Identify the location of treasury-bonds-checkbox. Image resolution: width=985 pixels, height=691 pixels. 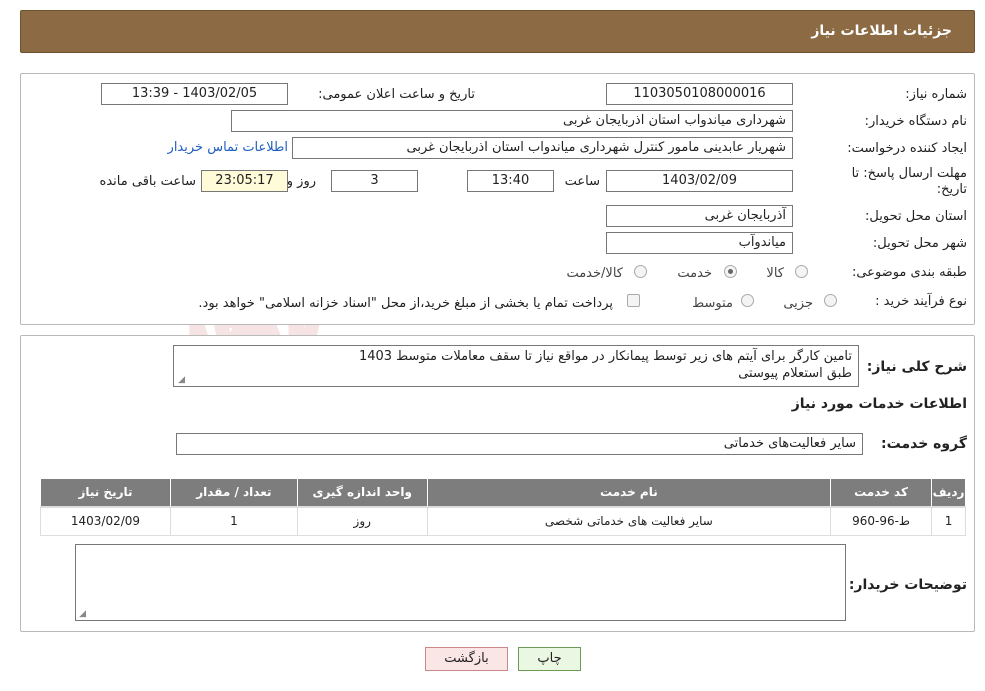
(633, 300).